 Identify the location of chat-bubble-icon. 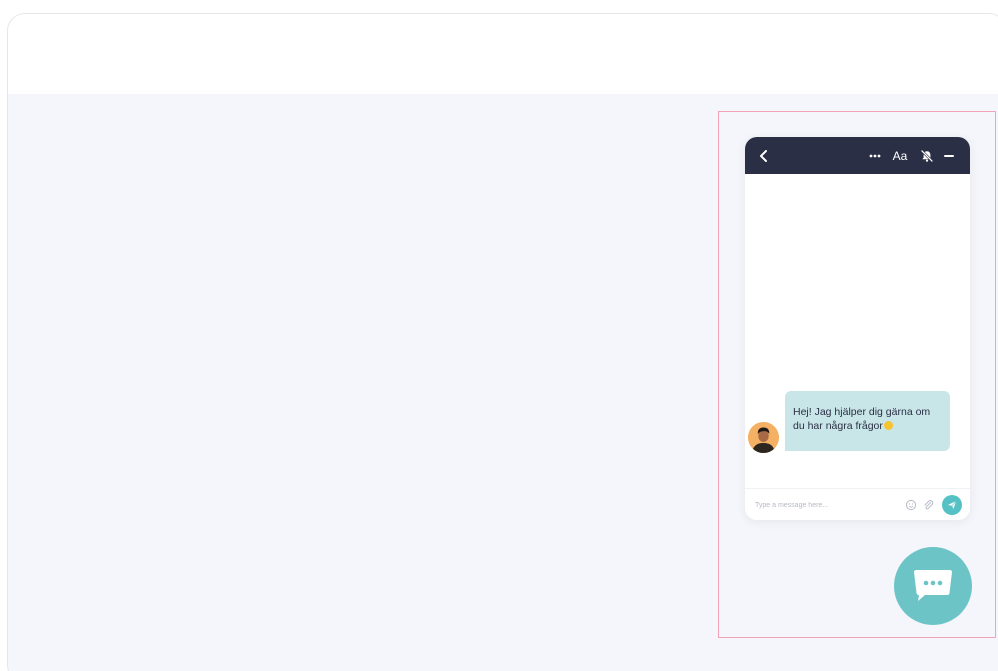
(933, 585).